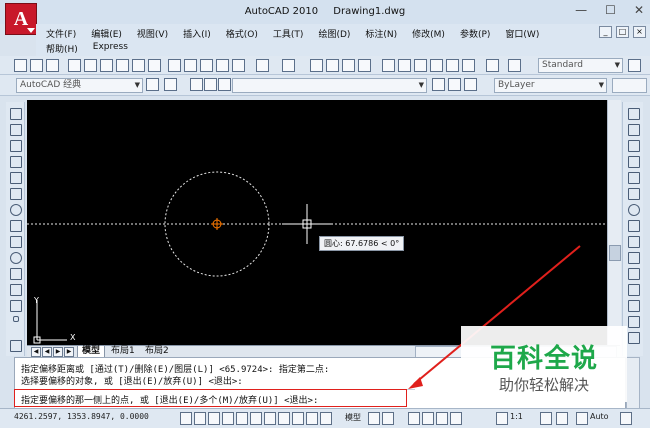 Image resolution: width=650 pixels, height=428 pixels. I want to click on menu-format: 格式(O), so click(242, 33).